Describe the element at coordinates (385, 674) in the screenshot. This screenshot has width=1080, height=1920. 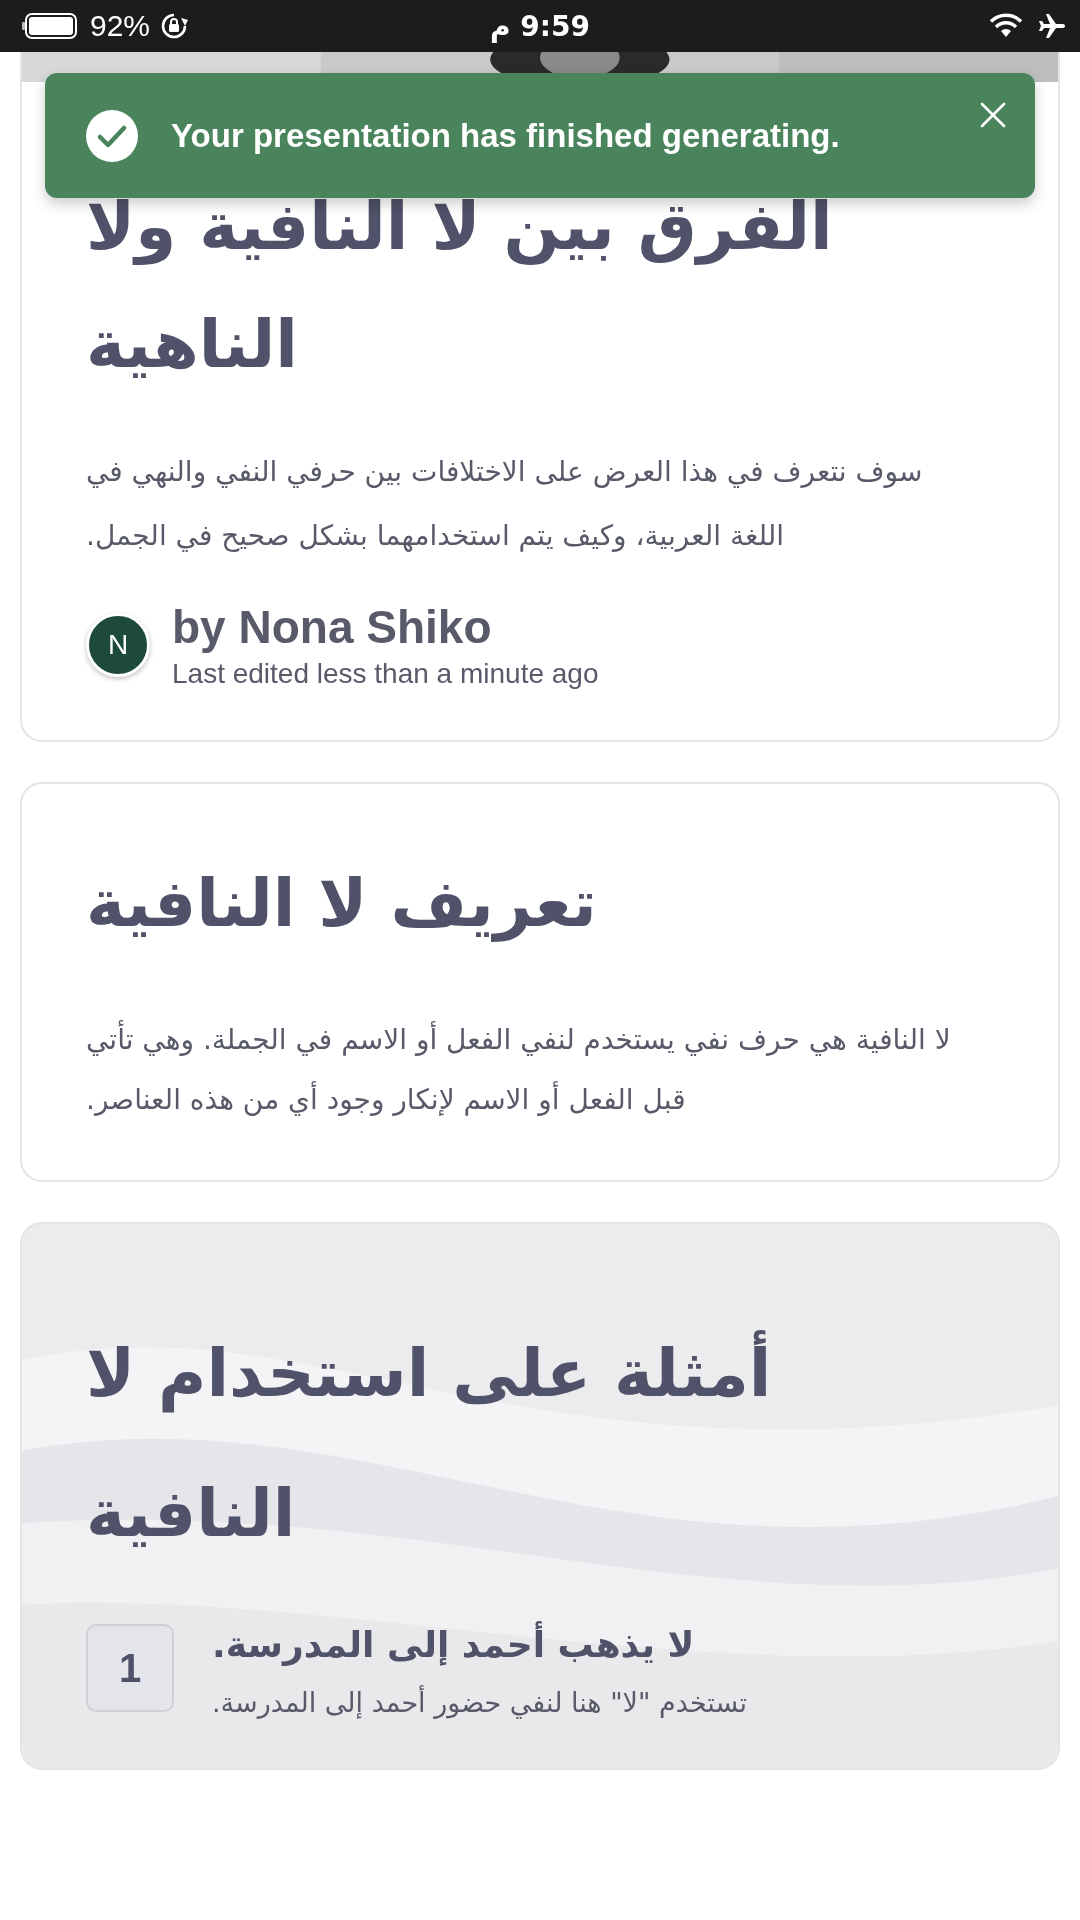
I see `edit-time: Last edited less than a minute ago` at that location.